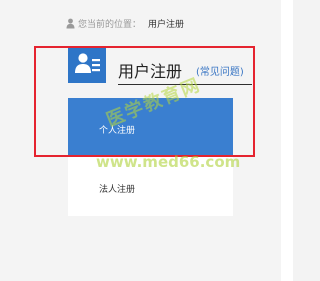  I want to click on breadcrumb: 您当前的位置： 用户注册, so click(125, 23).